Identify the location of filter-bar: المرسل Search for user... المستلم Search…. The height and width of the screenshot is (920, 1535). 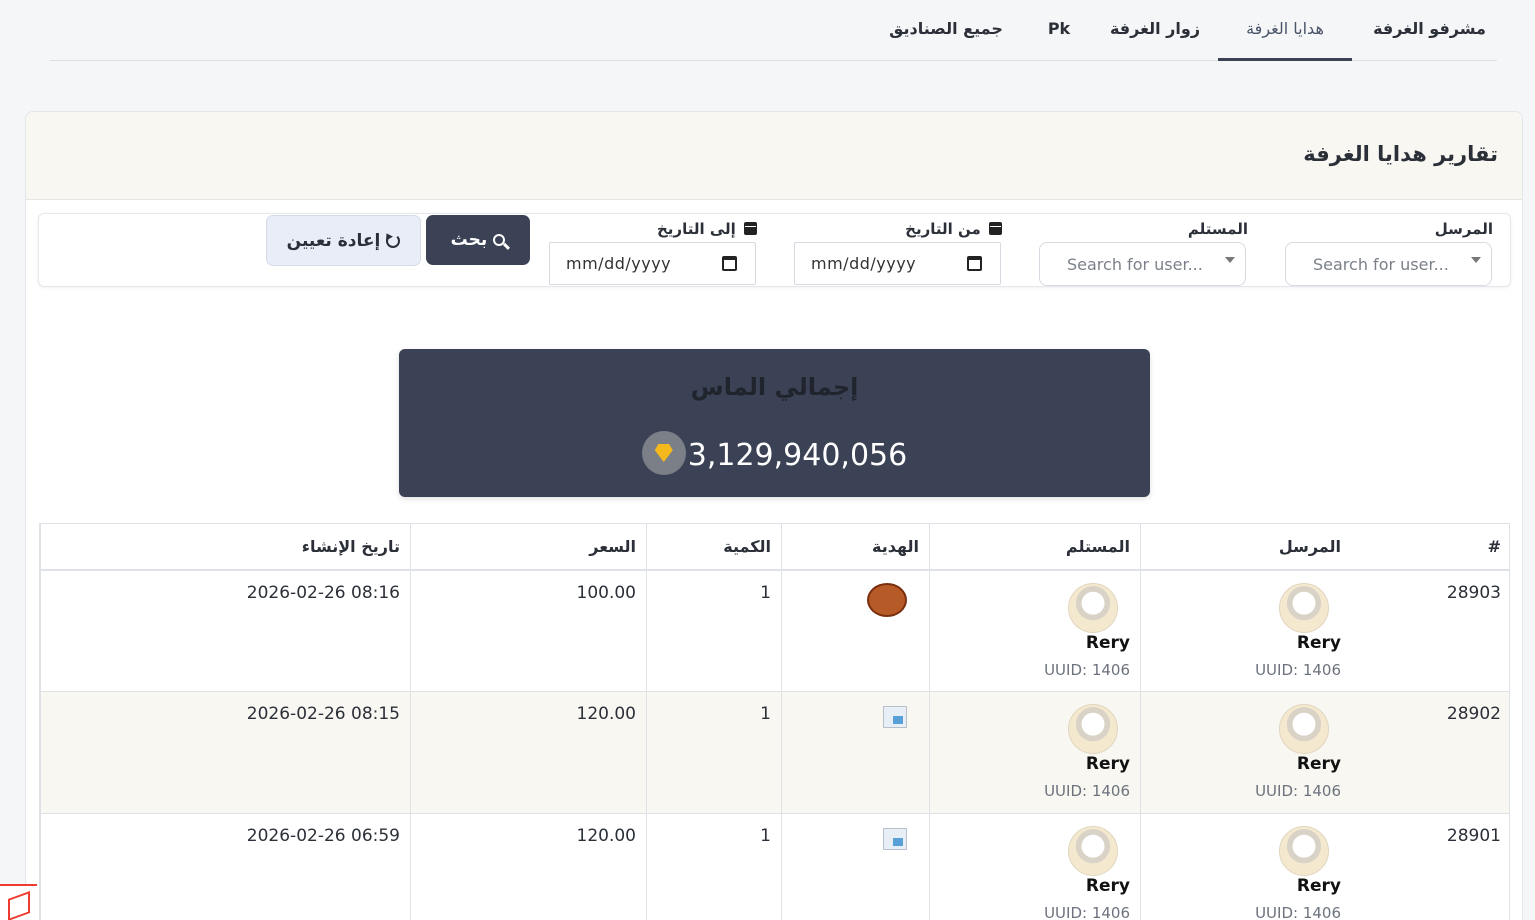
(774, 250).